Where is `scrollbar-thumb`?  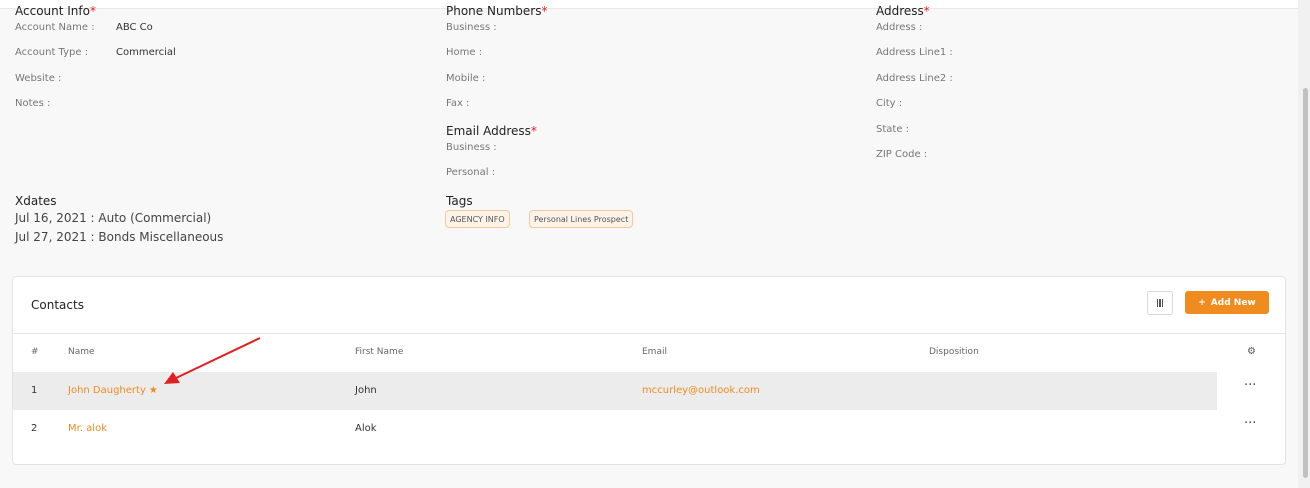
scrollbar-thumb is located at coordinates (1305, 283).